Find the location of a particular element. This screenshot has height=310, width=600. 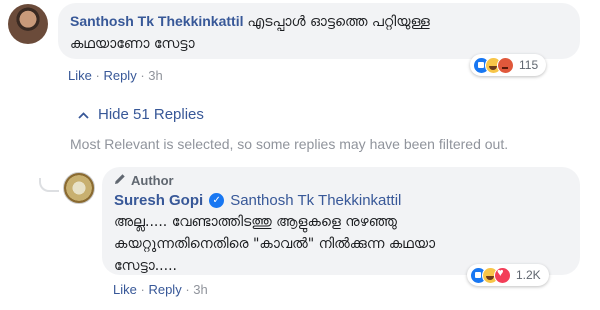

author-badge: Author is located at coordinates (144, 180).